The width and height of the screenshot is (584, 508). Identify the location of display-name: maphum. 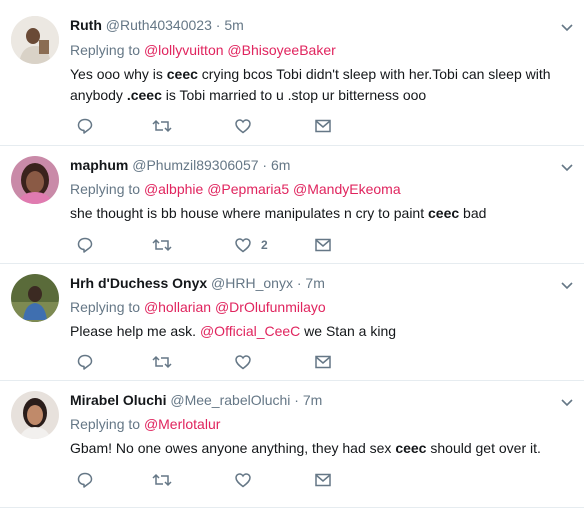
(99, 165).